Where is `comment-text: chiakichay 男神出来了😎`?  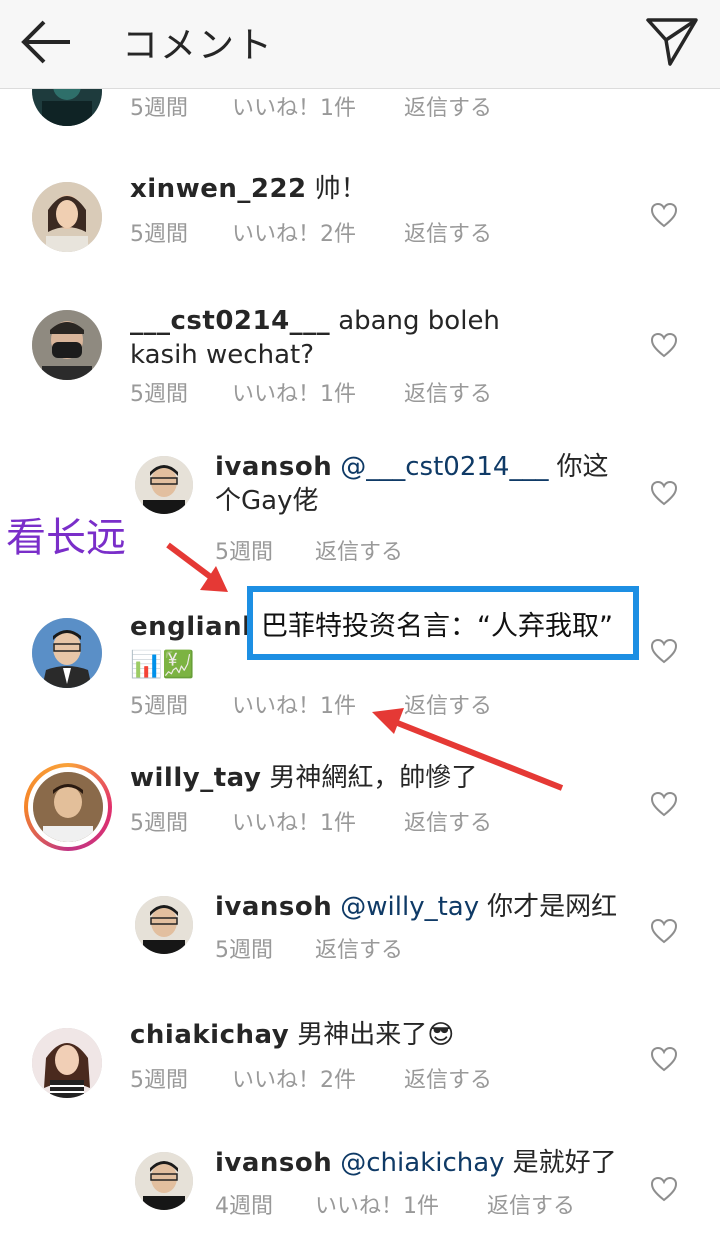 comment-text: chiakichay 男神出来了😎 is located at coordinates (370, 1035).